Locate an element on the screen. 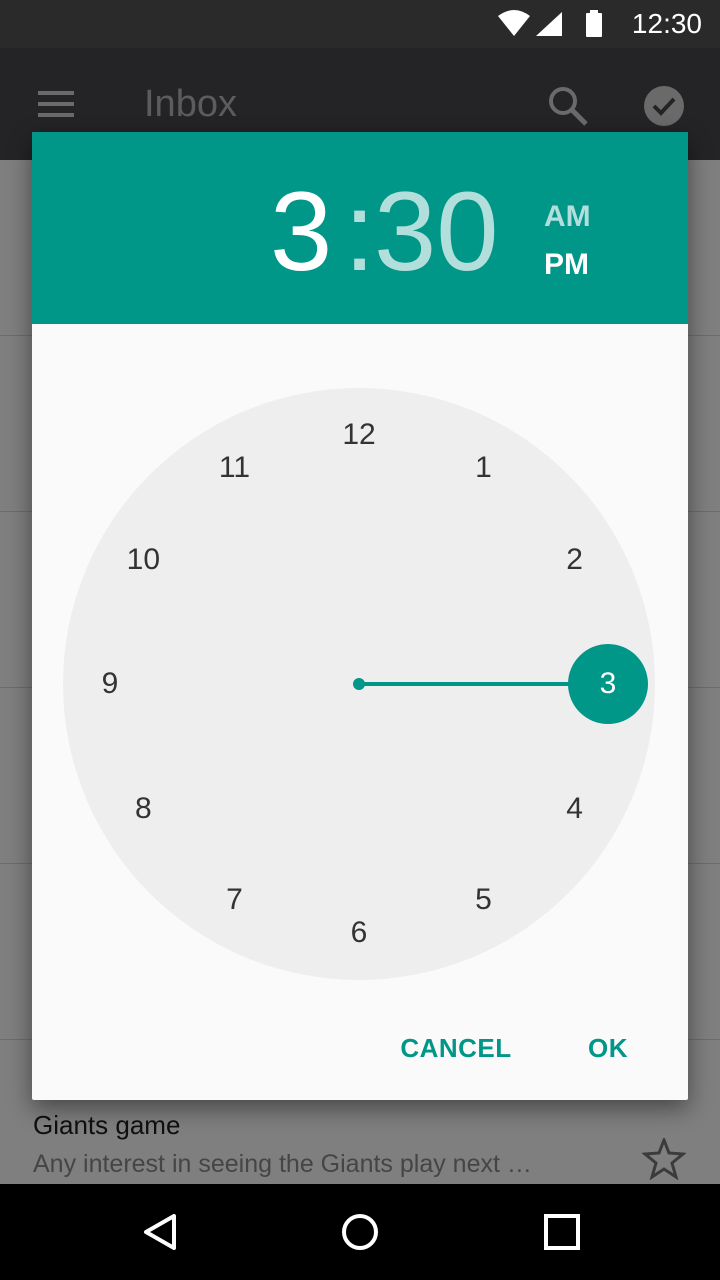 This screenshot has height=1280, width=720. clock-hand is located at coordinates (500, 684).